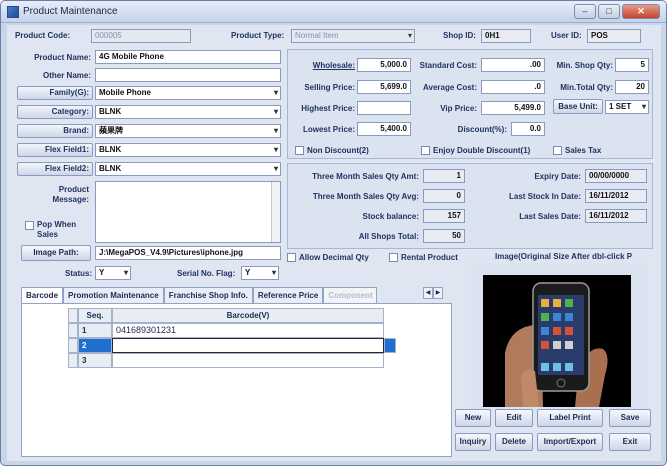 Image resolution: width=667 pixels, height=466 pixels. What do you see at coordinates (513, 87) in the screenshot?
I see `average-cost-field: .0` at bounding box center [513, 87].